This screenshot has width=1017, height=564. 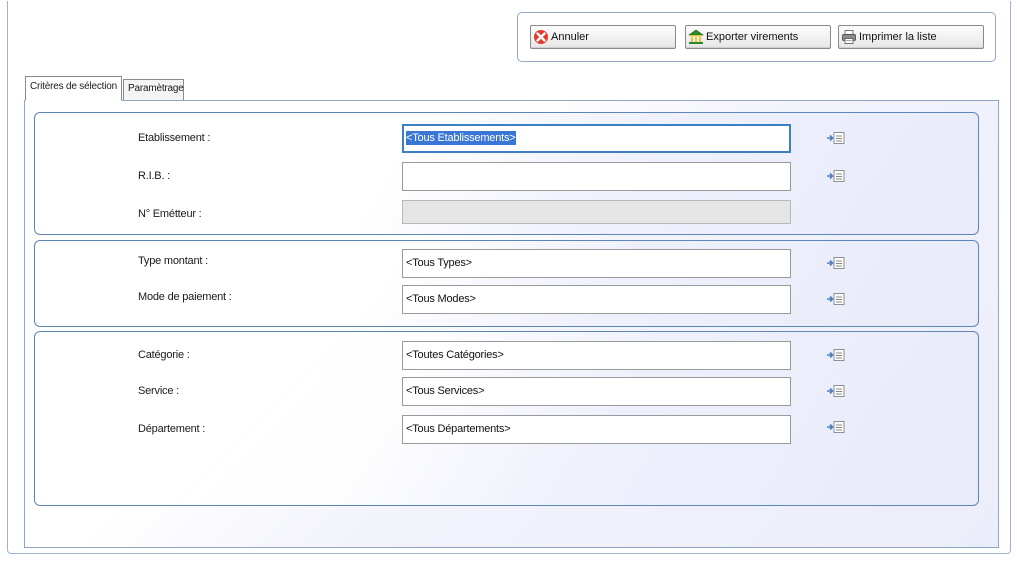 What do you see at coordinates (849, 37) in the screenshot?
I see `printer-icon` at bounding box center [849, 37].